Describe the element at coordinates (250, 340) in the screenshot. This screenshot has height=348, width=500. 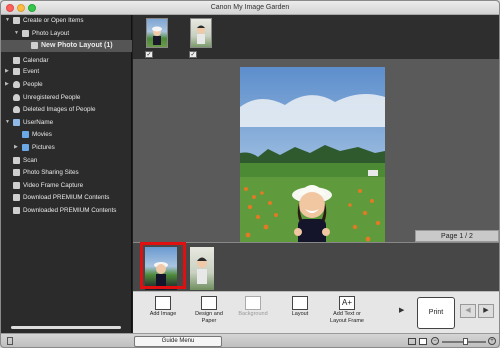
I see `status-bar: Guide Menu − +` at that location.